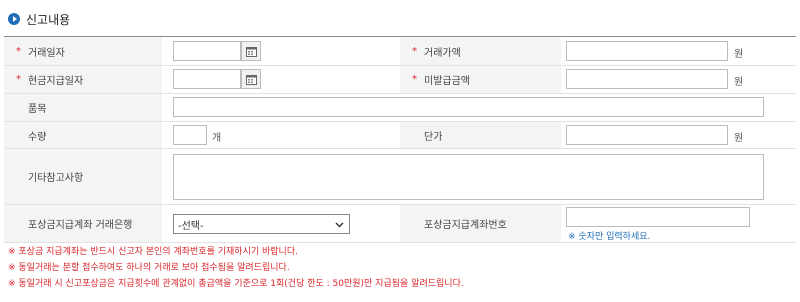 This screenshot has width=800, height=302. I want to click on row-trade: * 거래일자 * 거래가액 원, so click(400, 51).